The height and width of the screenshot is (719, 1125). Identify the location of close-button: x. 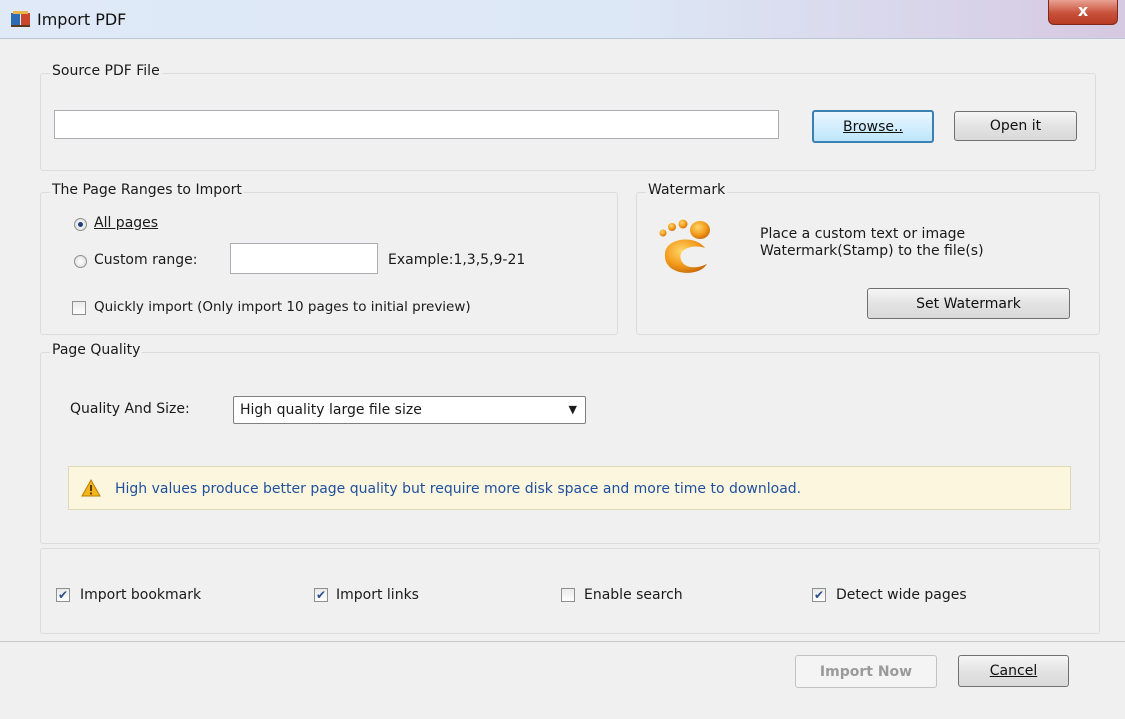
(1083, 12).